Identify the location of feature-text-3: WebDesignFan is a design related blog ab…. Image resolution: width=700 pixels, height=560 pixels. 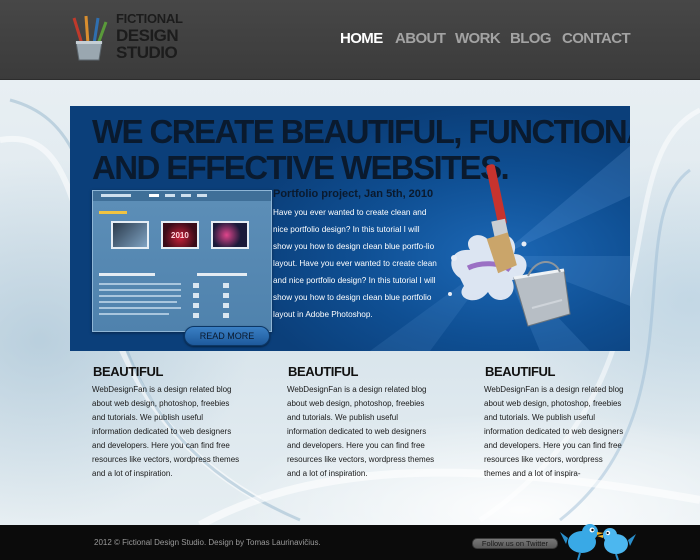
(554, 431).